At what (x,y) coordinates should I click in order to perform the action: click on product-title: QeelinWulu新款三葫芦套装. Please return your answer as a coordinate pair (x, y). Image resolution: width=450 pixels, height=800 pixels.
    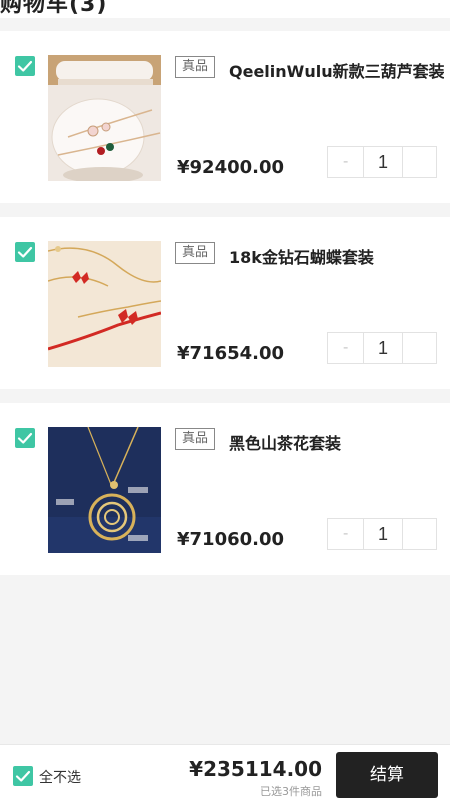
    Looking at the image, I should click on (336, 70).